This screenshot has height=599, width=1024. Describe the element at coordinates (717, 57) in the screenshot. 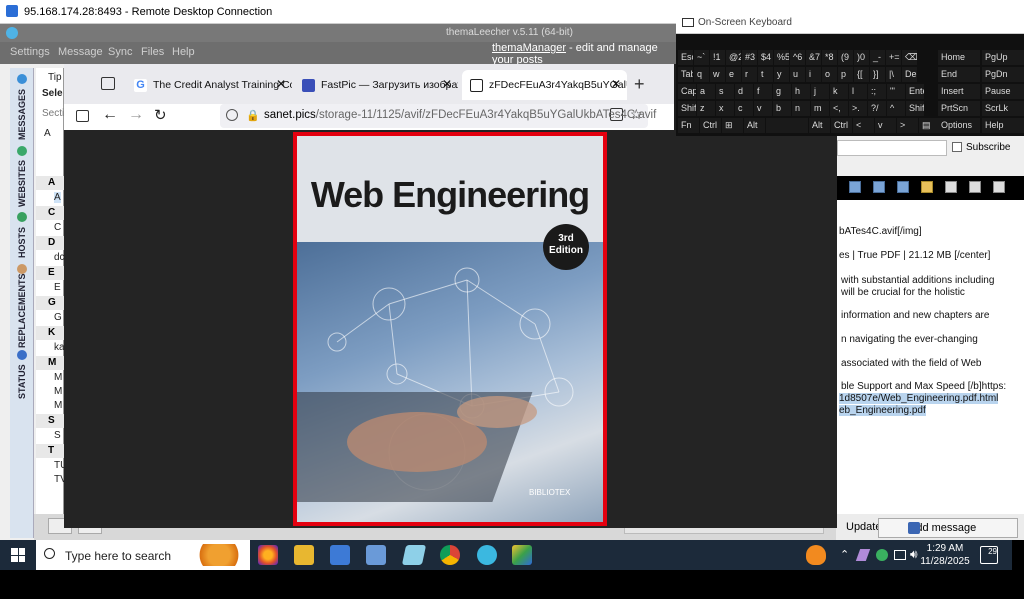

I see `osk-key: !1` at that location.